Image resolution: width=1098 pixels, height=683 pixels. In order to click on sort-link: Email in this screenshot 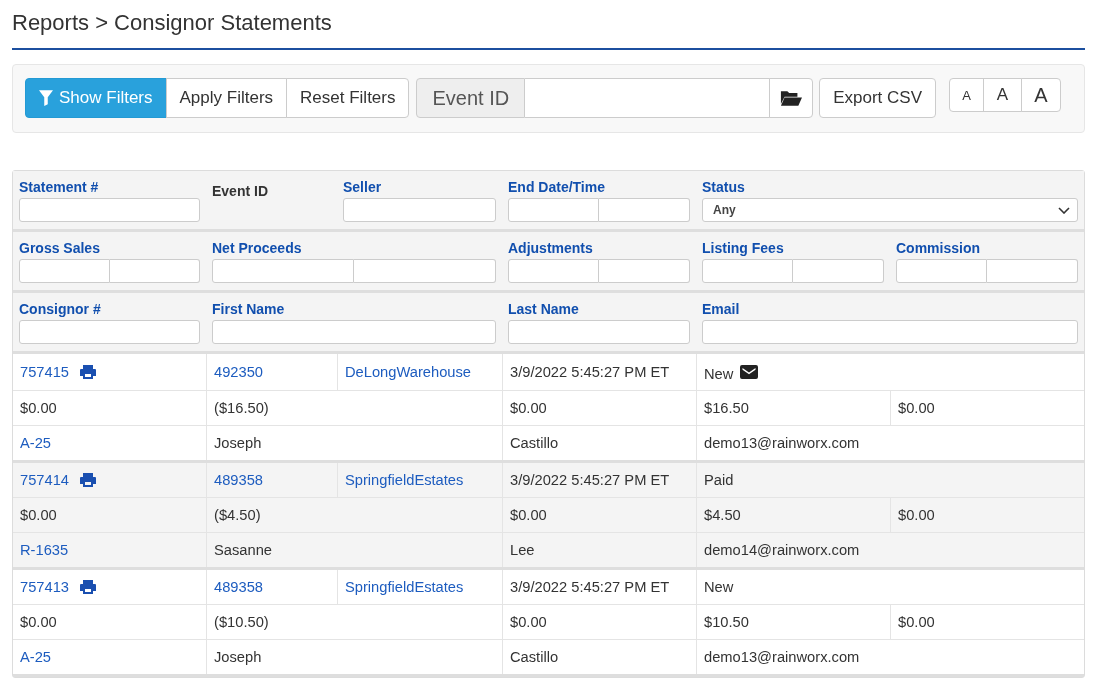, I will do `click(721, 309)`.